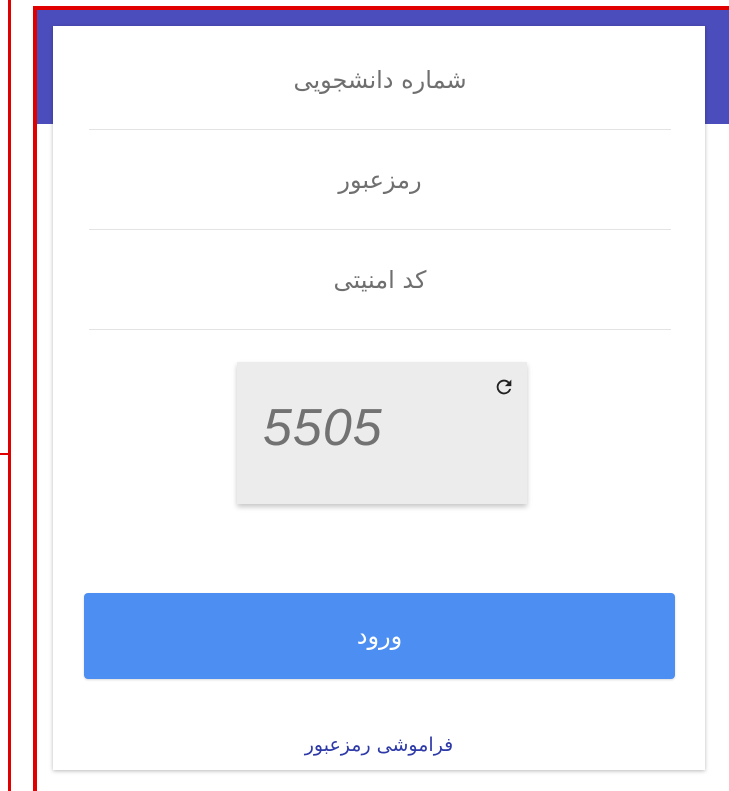  What do you see at coordinates (504, 387) in the screenshot?
I see `refresh-icon` at bounding box center [504, 387].